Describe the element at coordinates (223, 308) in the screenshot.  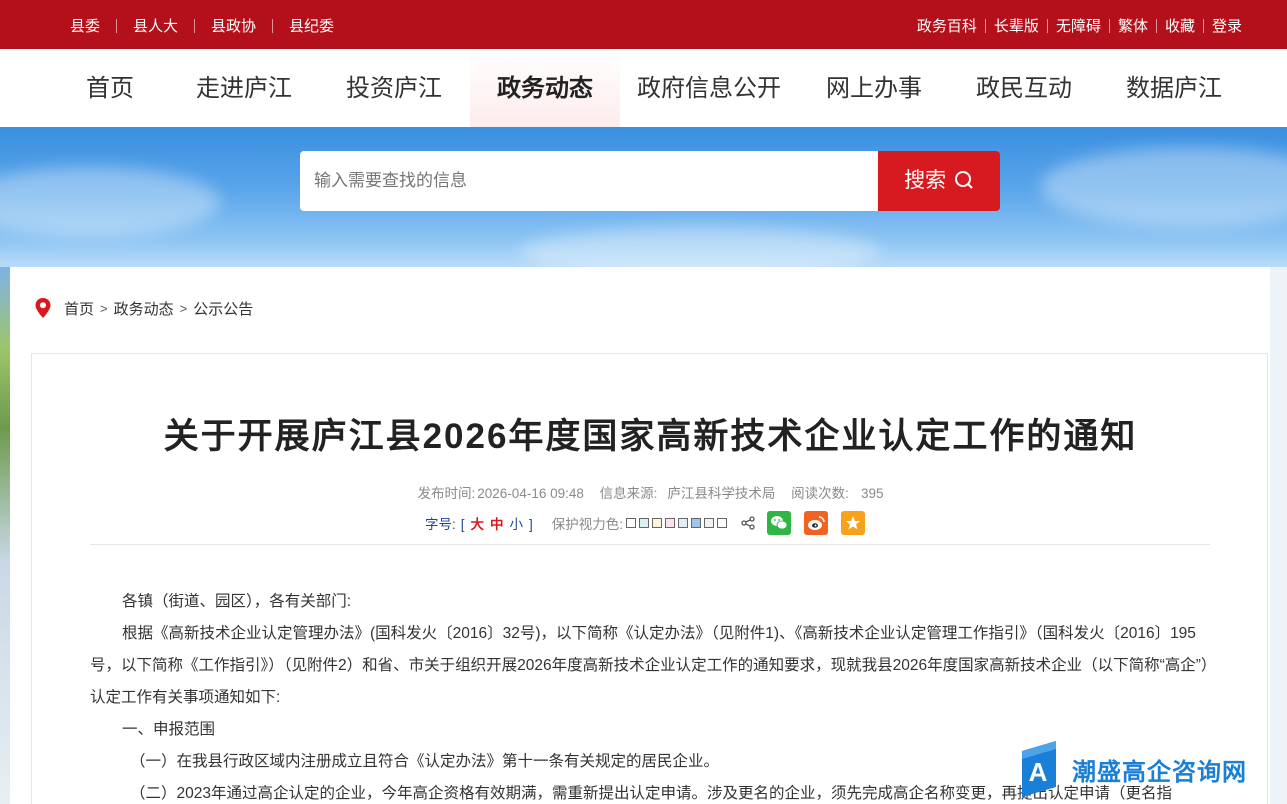
I see `breadcrumb-announcements: 公示公告` at that location.